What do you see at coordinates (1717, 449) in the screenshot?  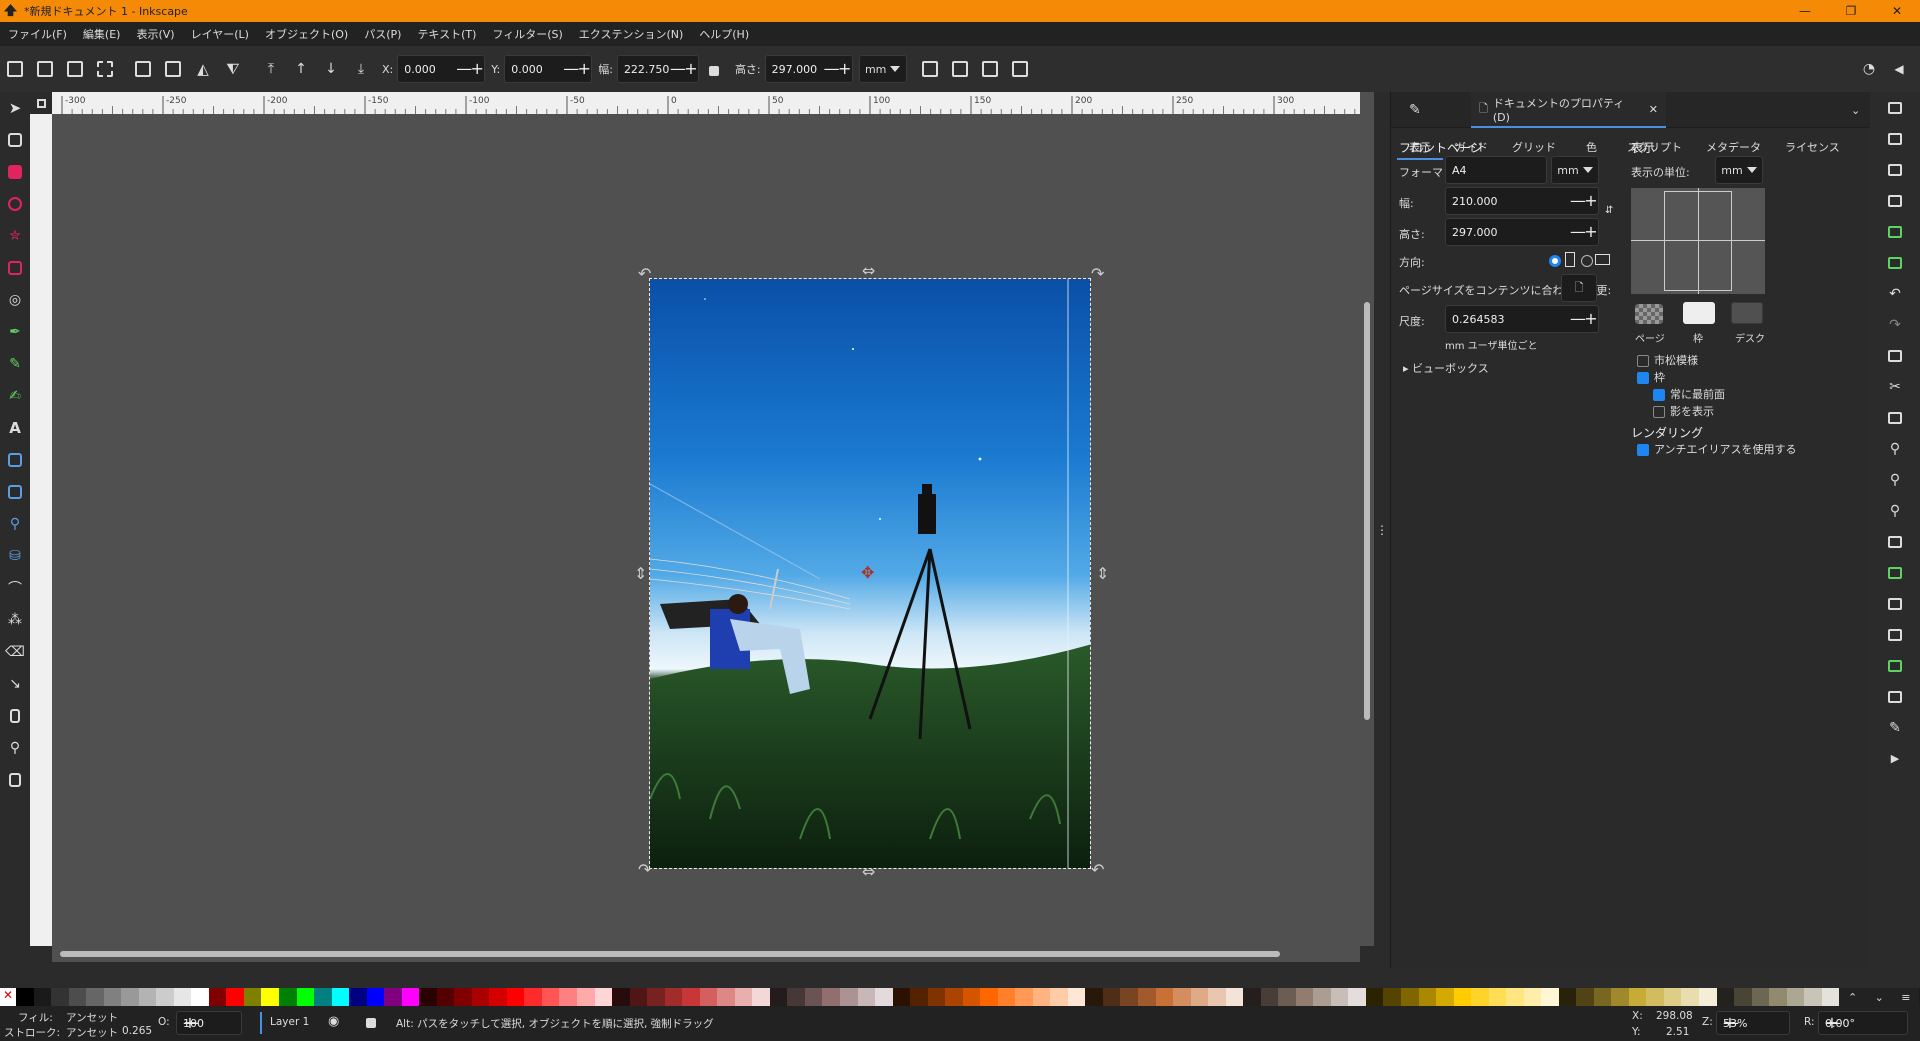 I see `antialias-checkbox: アンチエイリアスを使用する` at bounding box center [1717, 449].